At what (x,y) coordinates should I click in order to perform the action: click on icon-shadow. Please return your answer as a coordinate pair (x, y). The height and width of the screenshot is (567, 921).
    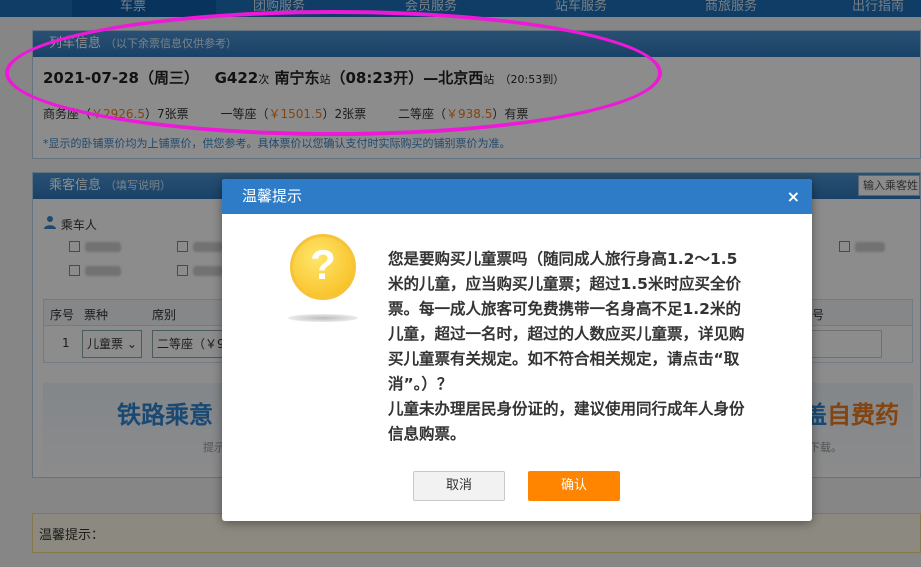
    Looking at the image, I should click on (323, 318).